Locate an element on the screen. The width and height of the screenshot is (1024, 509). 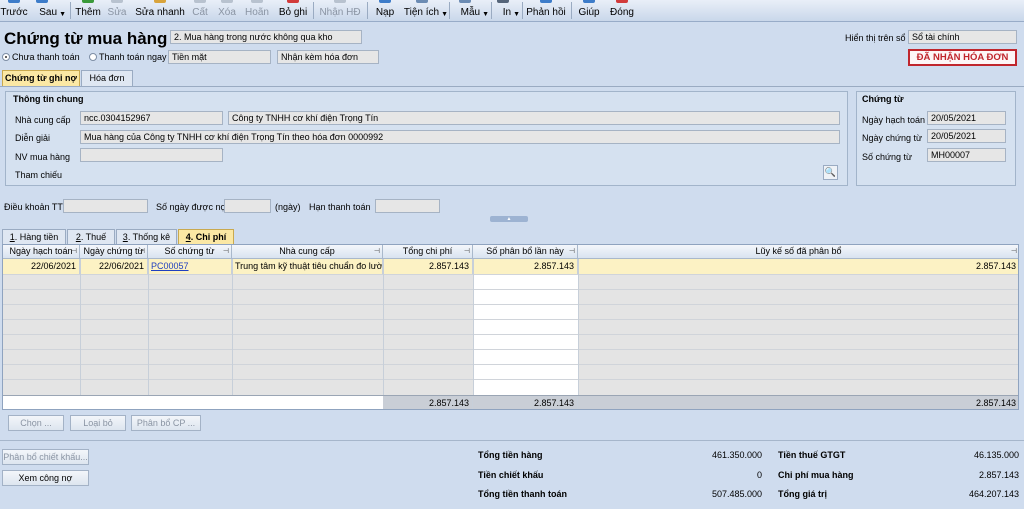
payment-method-select: Tiền mặt is located at coordinates (219, 57).